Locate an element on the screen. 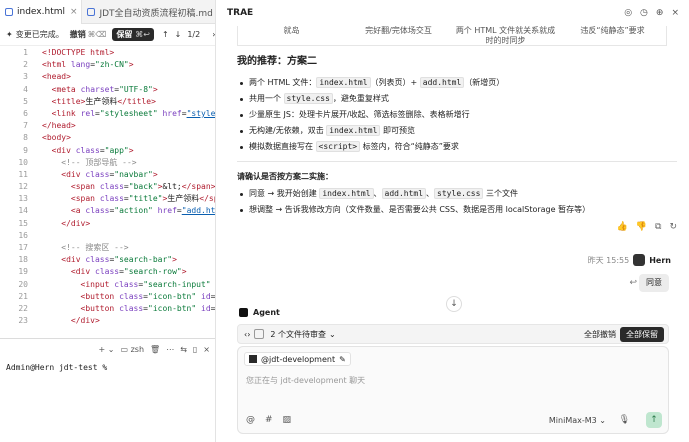 This screenshot has height=442, width=689. table-cell: 违反“纯静态”要求 is located at coordinates (612, 30).